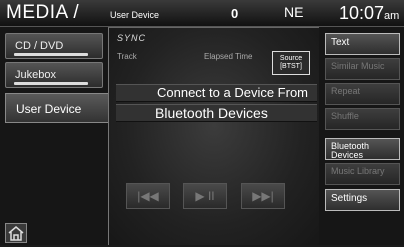 The width and height of the screenshot is (404, 247). What do you see at coordinates (362, 69) in the screenshot?
I see `similar-music-button: Similar Music` at bounding box center [362, 69].